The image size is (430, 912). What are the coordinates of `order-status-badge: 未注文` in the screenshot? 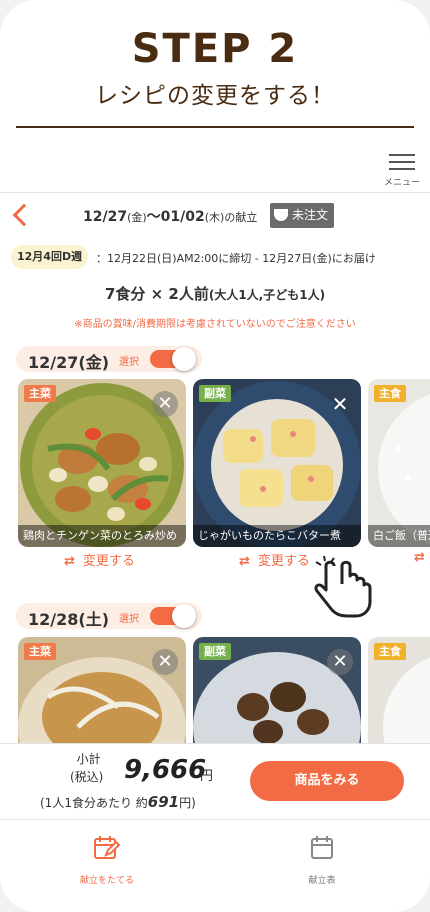 It's located at (302, 215).